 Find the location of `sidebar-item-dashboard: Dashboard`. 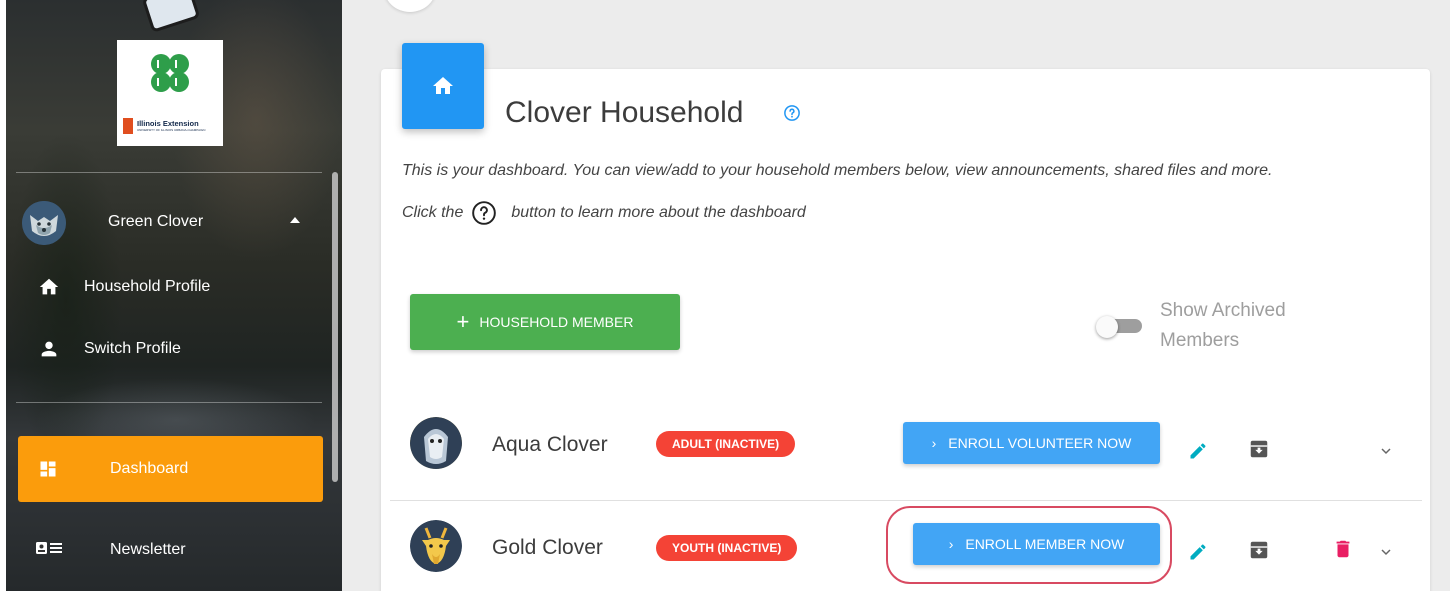

sidebar-item-dashboard: Dashboard is located at coordinates (170, 469).